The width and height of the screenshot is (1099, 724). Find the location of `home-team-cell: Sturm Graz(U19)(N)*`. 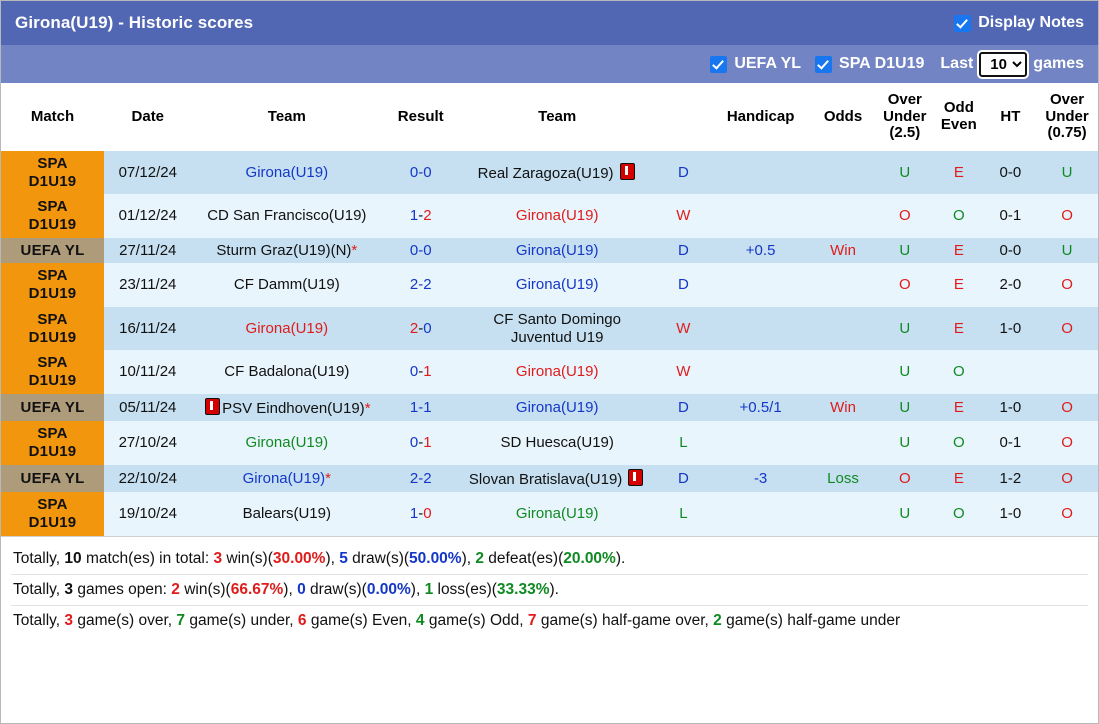

home-team-cell: Sturm Graz(U19)(N)* is located at coordinates (287, 250).